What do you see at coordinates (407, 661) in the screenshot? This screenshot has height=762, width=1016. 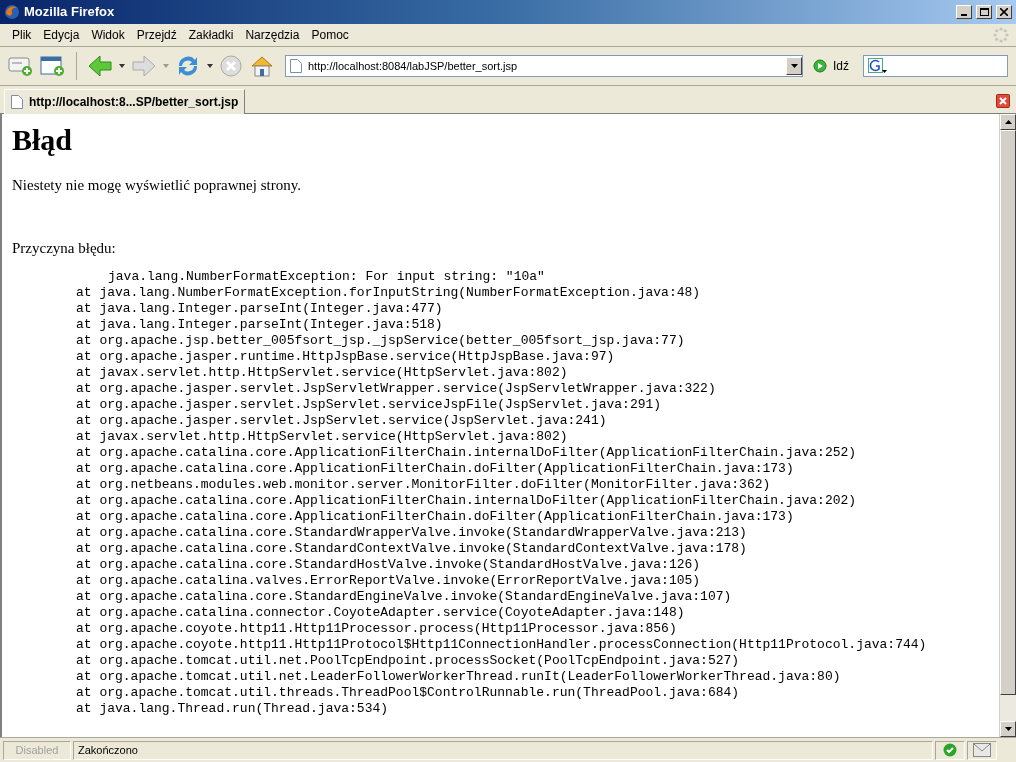 I see `stack-trace-line: at org.apache.tomcat.util.net.PoolTcpEndpoint.processSocket(PoolTcpEndpoint.java:527)` at bounding box center [407, 661].